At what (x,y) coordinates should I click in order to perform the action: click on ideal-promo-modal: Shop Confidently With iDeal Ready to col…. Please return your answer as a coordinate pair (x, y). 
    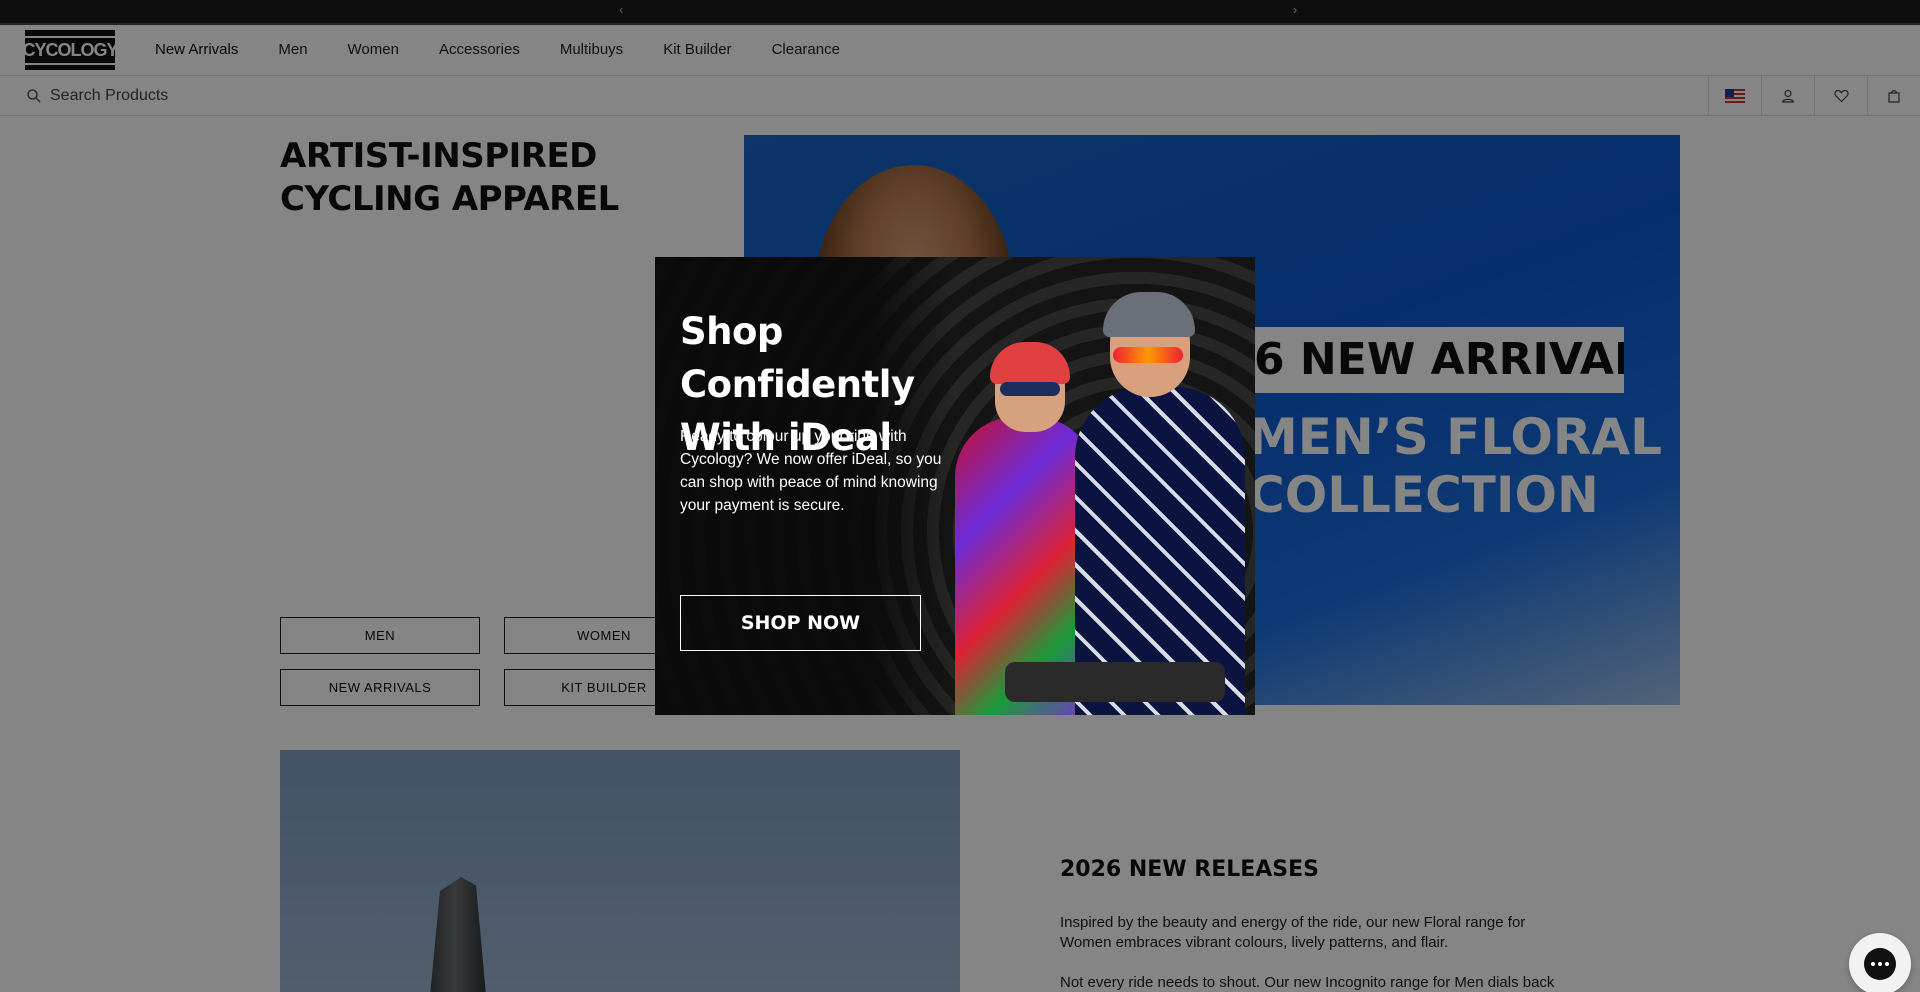
    Looking at the image, I should click on (955, 486).